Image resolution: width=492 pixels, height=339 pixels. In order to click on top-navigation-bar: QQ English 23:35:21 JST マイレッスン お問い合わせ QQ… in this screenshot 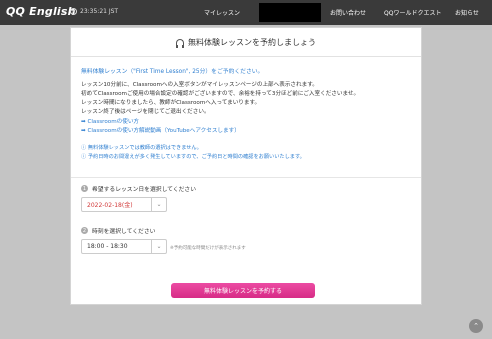, I will do `click(246, 12)`.